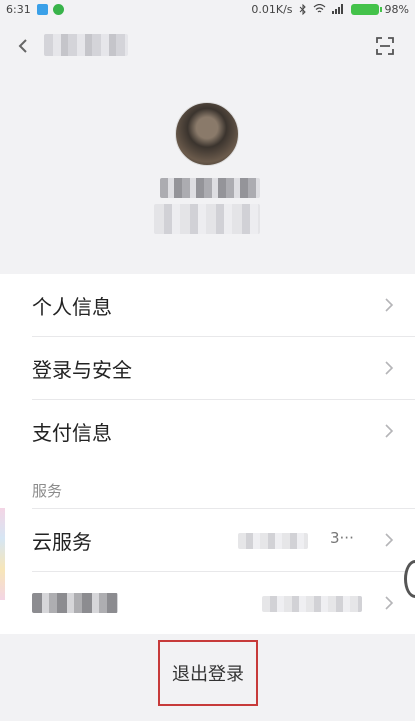 The height and width of the screenshot is (721, 415). What do you see at coordinates (82, 369) in the screenshot?
I see `menu-item-label: 登录与安全` at bounding box center [82, 369].